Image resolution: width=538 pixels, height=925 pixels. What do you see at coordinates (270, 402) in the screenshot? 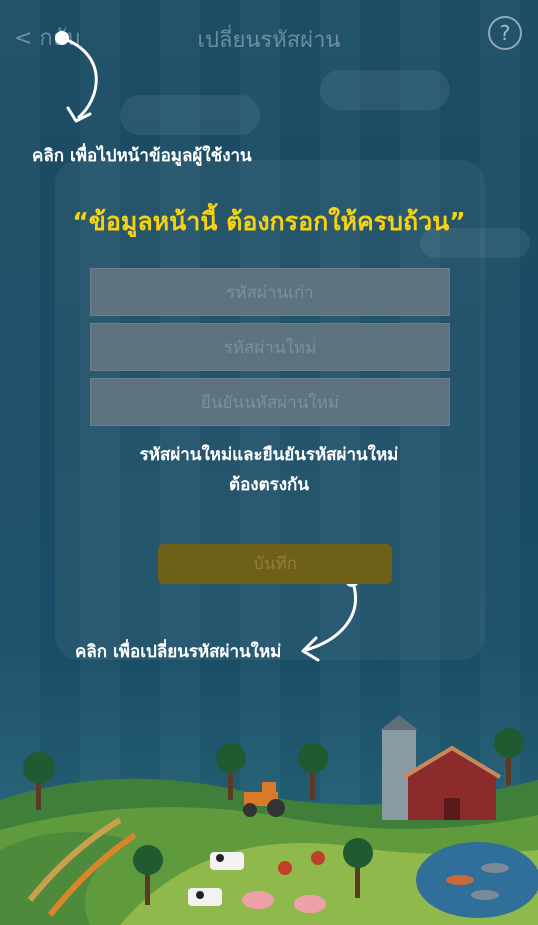
I see `confirm-password-field: ยืนยันนหัสผ่านใหม่` at bounding box center [270, 402].